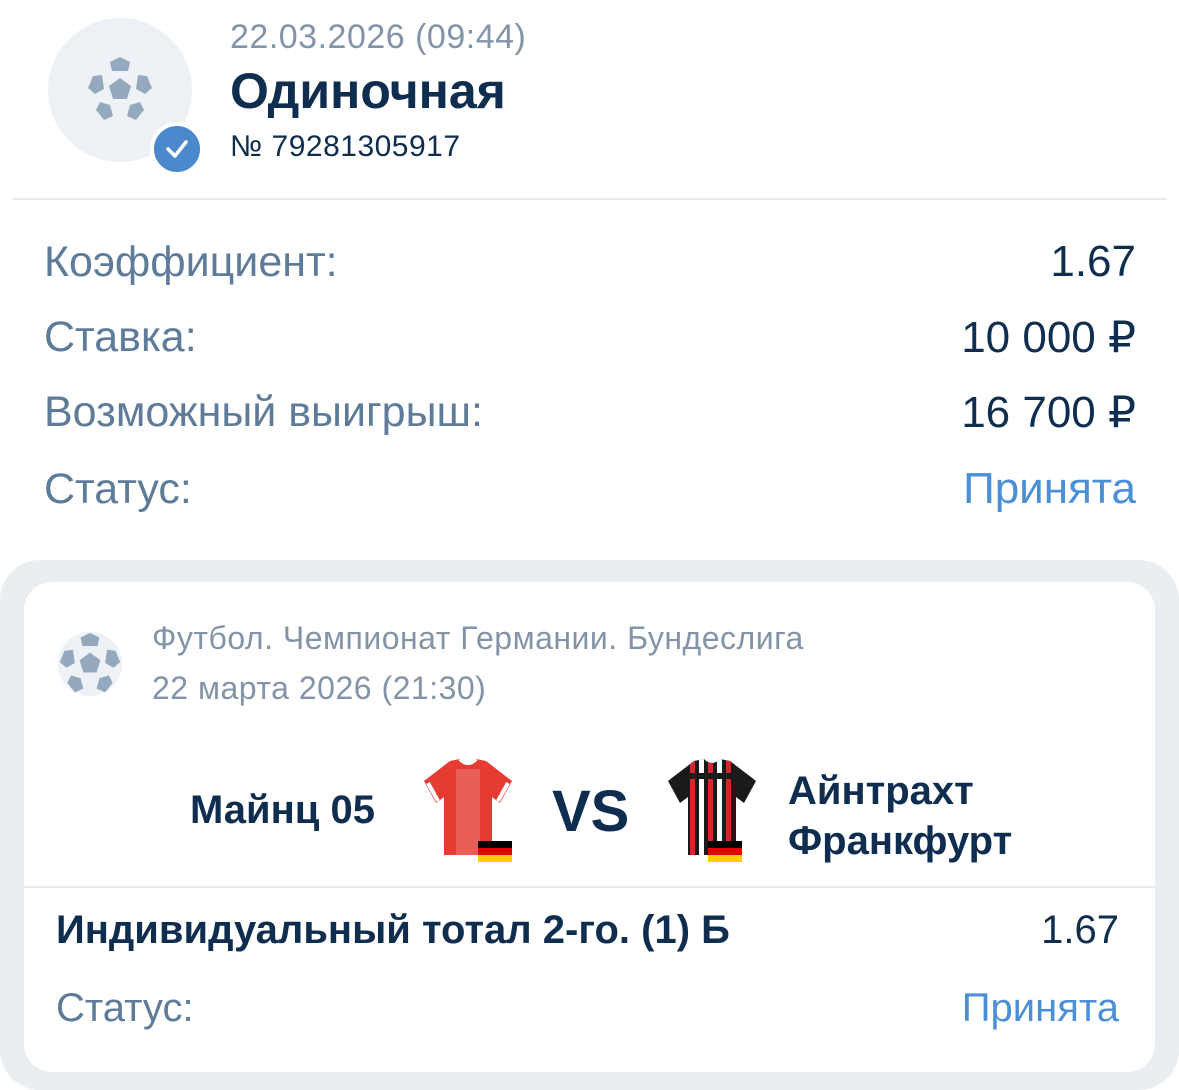 This screenshot has width=1179, height=1090. Describe the element at coordinates (120, 336) in the screenshot. I see `stake-label: Ставка:` at that location.